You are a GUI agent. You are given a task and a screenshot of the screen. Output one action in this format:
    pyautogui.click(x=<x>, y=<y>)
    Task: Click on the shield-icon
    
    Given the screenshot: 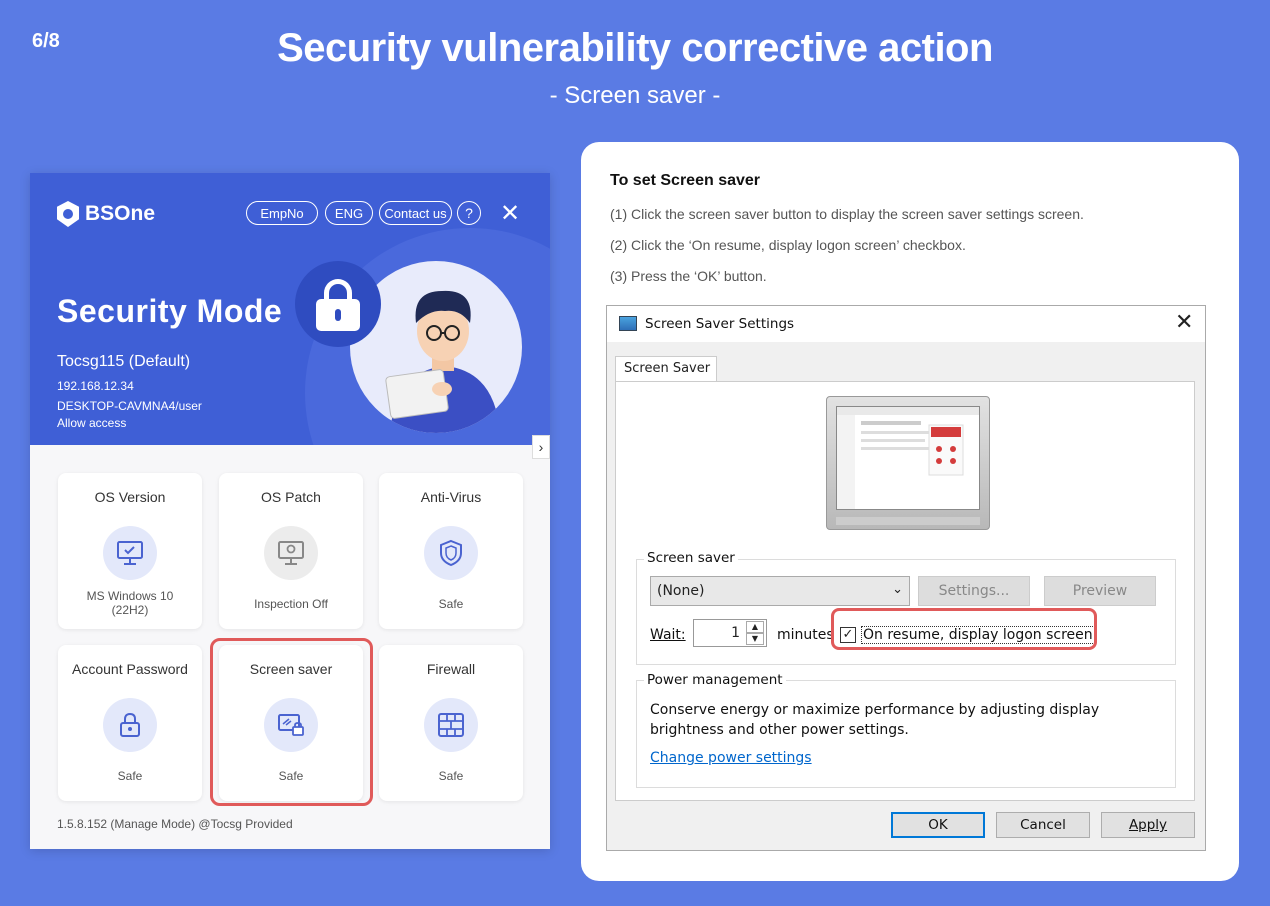 What is the action you would take?
    pyautogui.click(x=451, y=553)
    